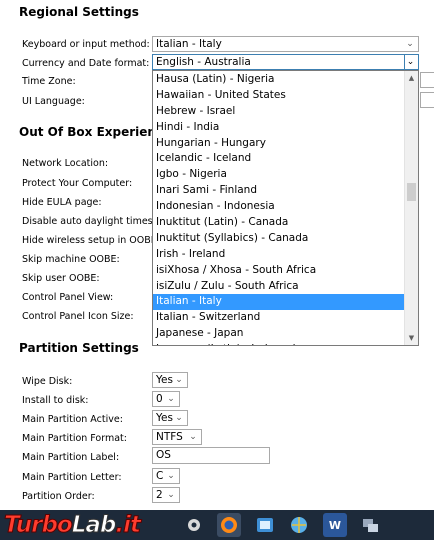 The height and width of the screenshot is (540, 434). What do you see at coordinates (279, 144) in the screenshot?
I see `dropdown-option: Hungarian - Hungary` at bounding box center [279, 144].